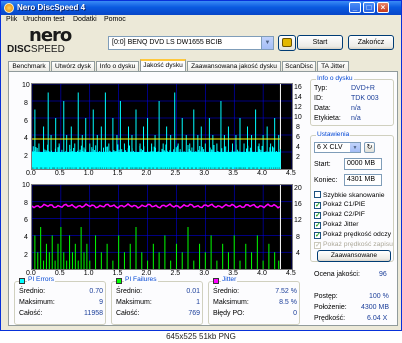  What do you see at coordinates (330, 318) in the screenshot?
I see `speed-key: Prędkość:` at bounding box center [330, 318].